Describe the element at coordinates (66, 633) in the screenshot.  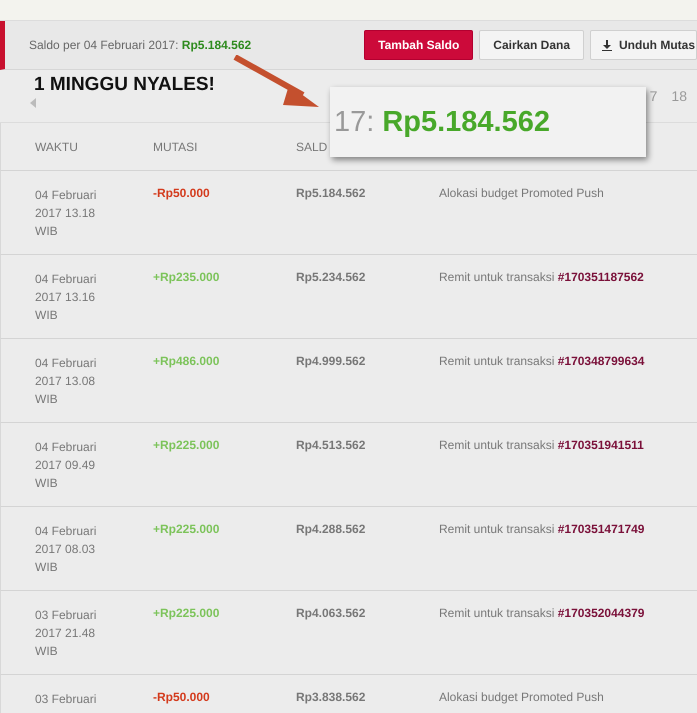
I see `table-cell-text: 03 Februari 2017 21.48 WIB` at that location.